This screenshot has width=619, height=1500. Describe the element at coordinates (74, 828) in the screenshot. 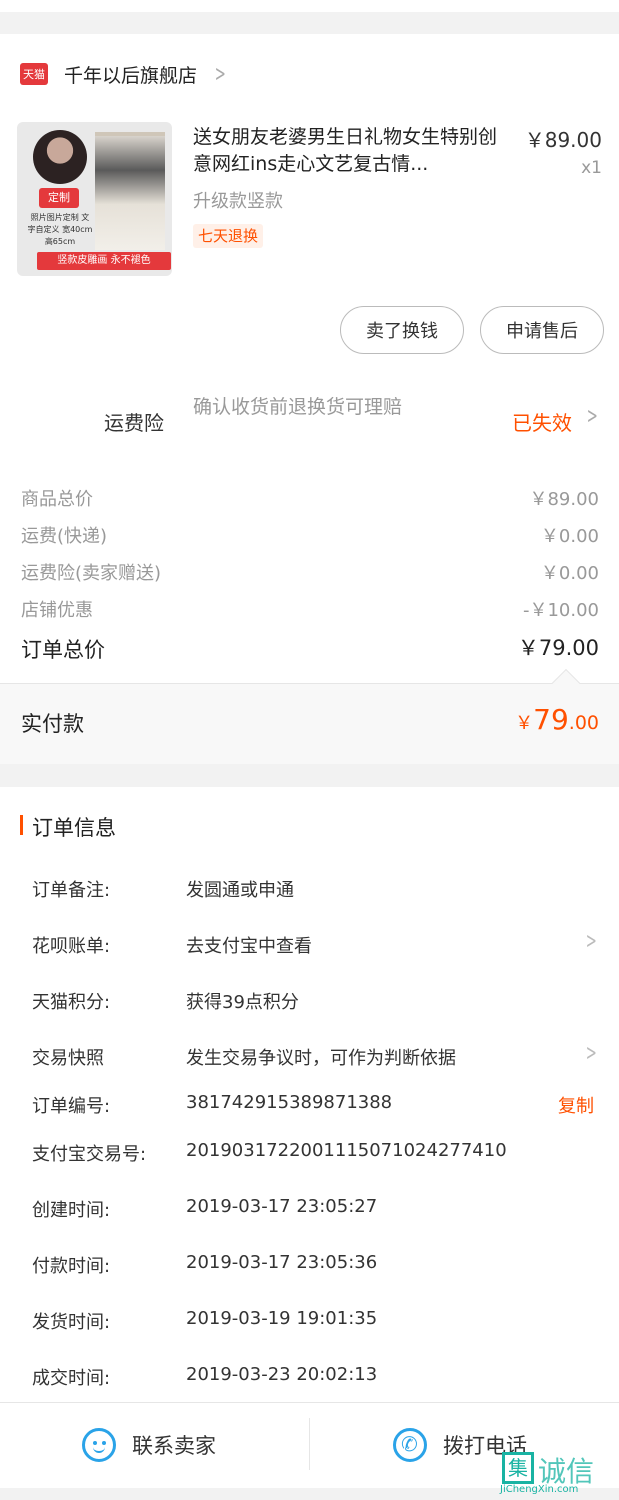

I see `order-info-title: 订单信息` at that location.